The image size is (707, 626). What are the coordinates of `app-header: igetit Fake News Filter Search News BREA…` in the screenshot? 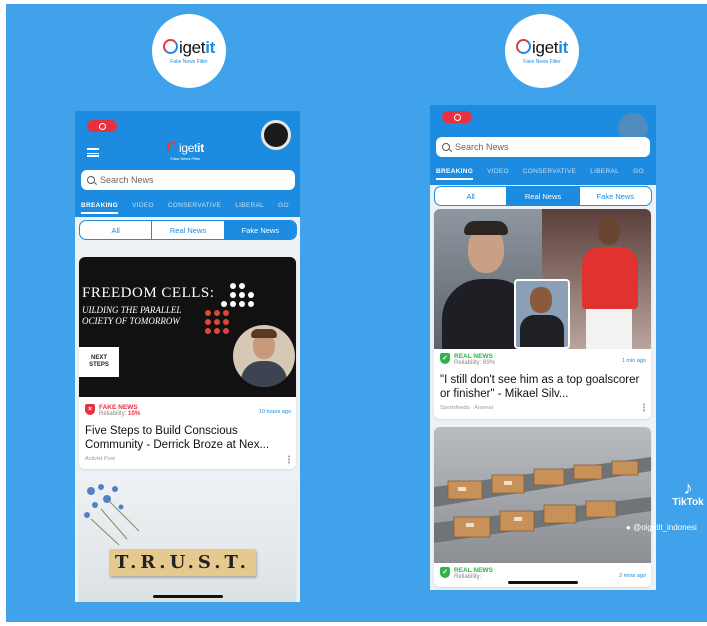 It's located at (187, 164).